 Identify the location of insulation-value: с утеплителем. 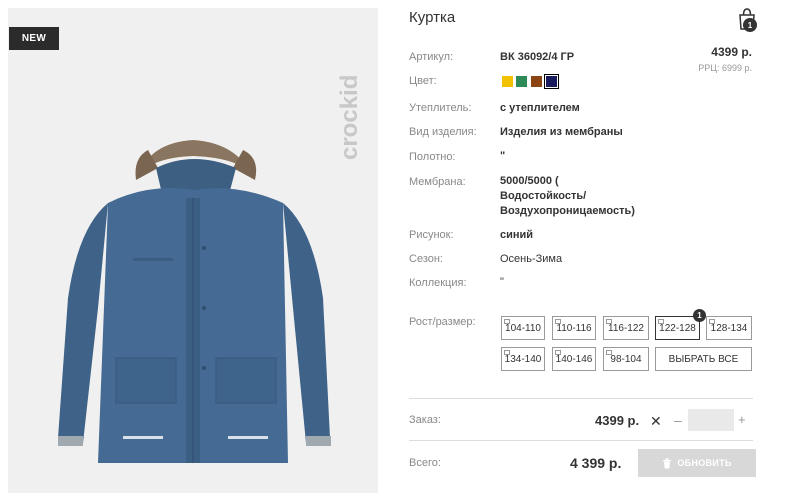
(540, 108).